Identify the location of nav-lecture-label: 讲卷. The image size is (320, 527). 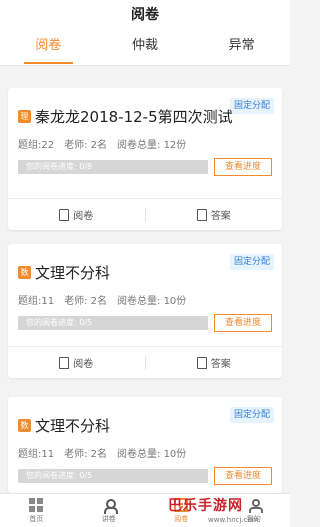
(108, 518).